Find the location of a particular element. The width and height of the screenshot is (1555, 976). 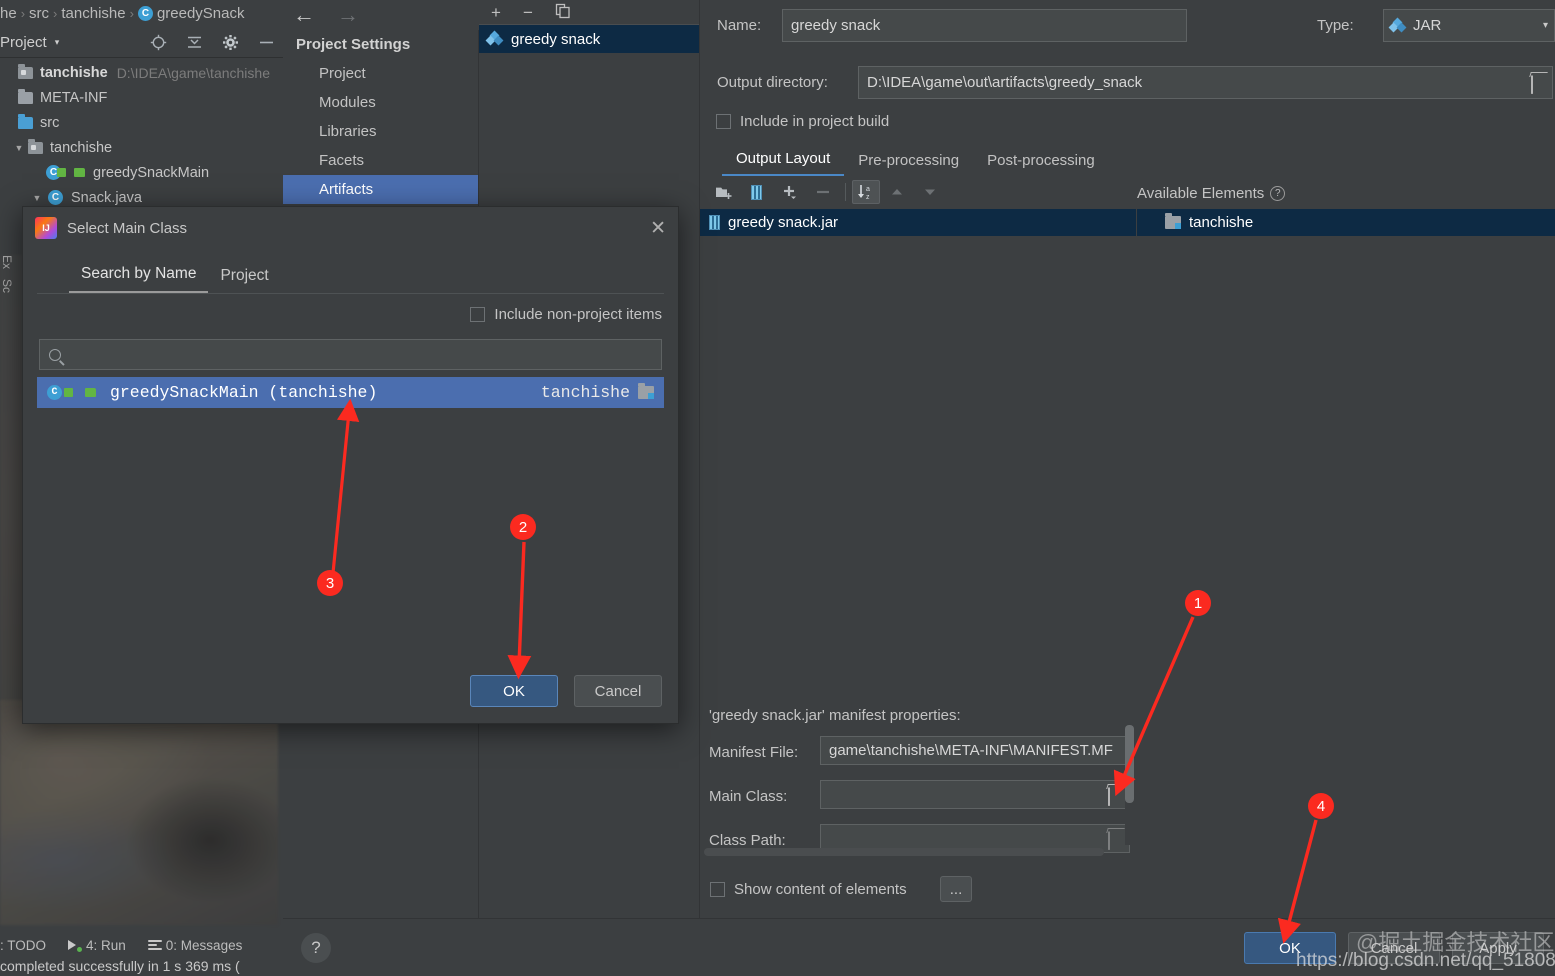

tree-label: Snack.java is located at coordinates (106, 197).